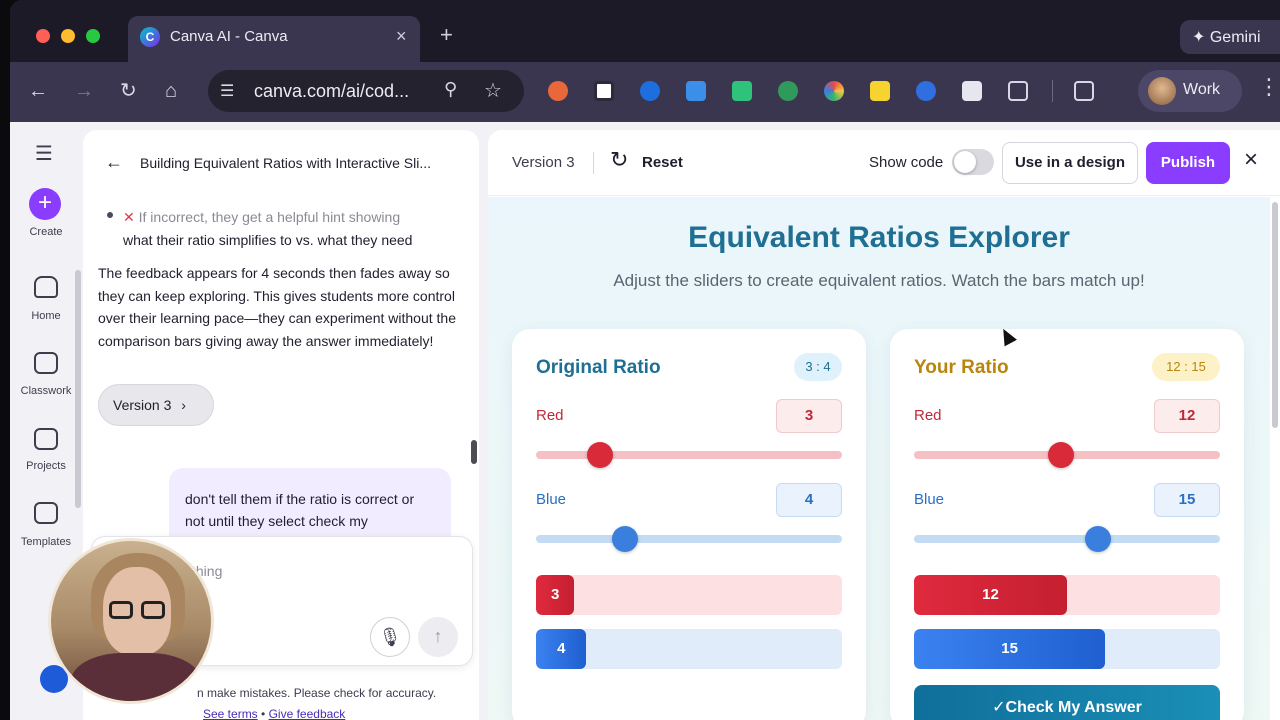 Image resolution: width=1280 pixels, height=720 pixels. What do you see at coordinates (972, 91) in the screenshot?
I see `extension-castle-icon` at bounding box center [972, 91].